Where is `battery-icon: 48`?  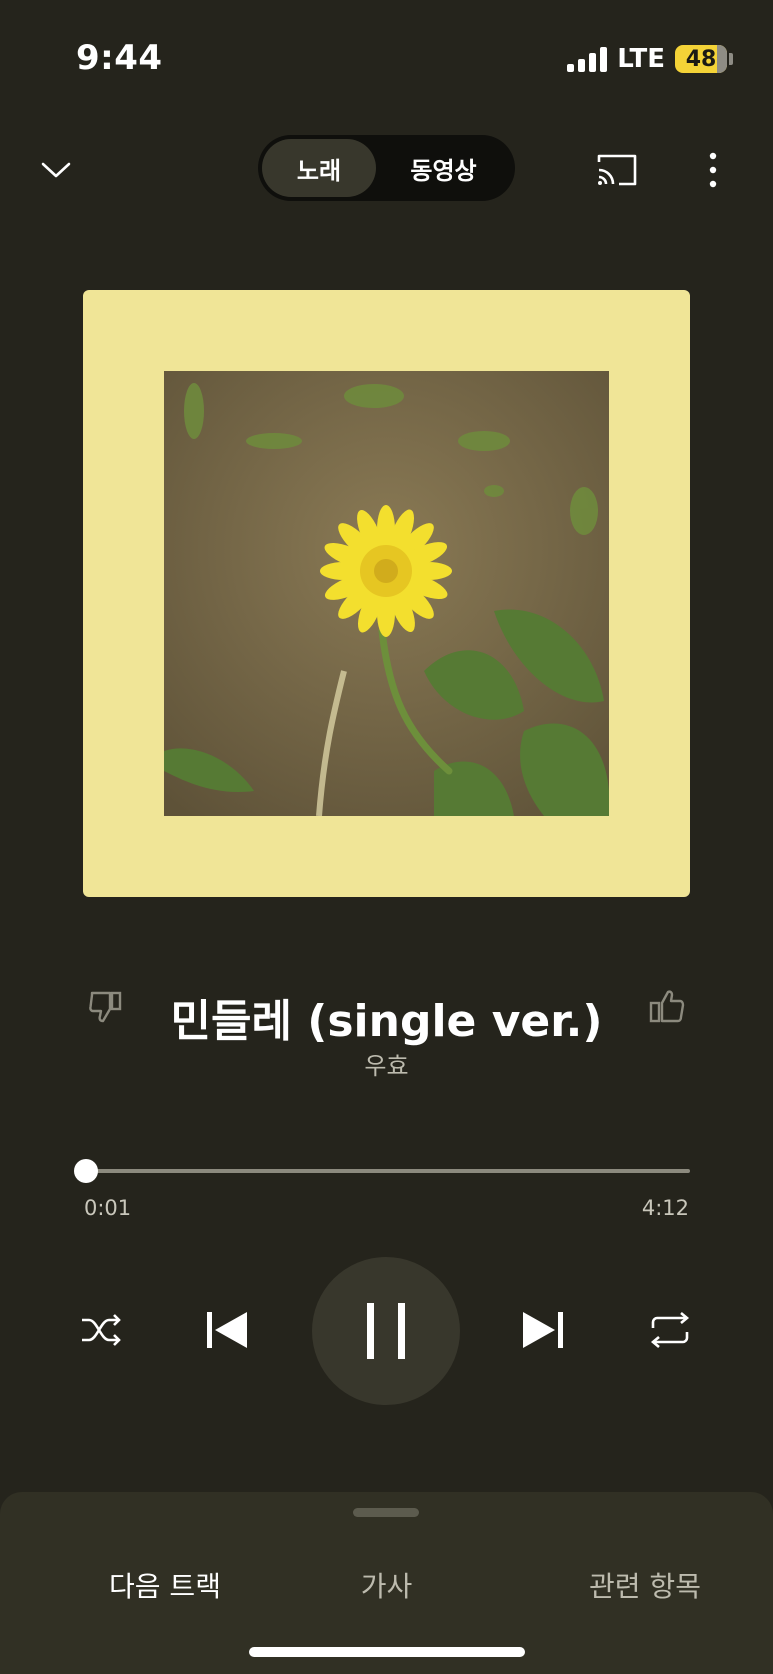 battery-icon: 48 is located at coordinates (701, 59).